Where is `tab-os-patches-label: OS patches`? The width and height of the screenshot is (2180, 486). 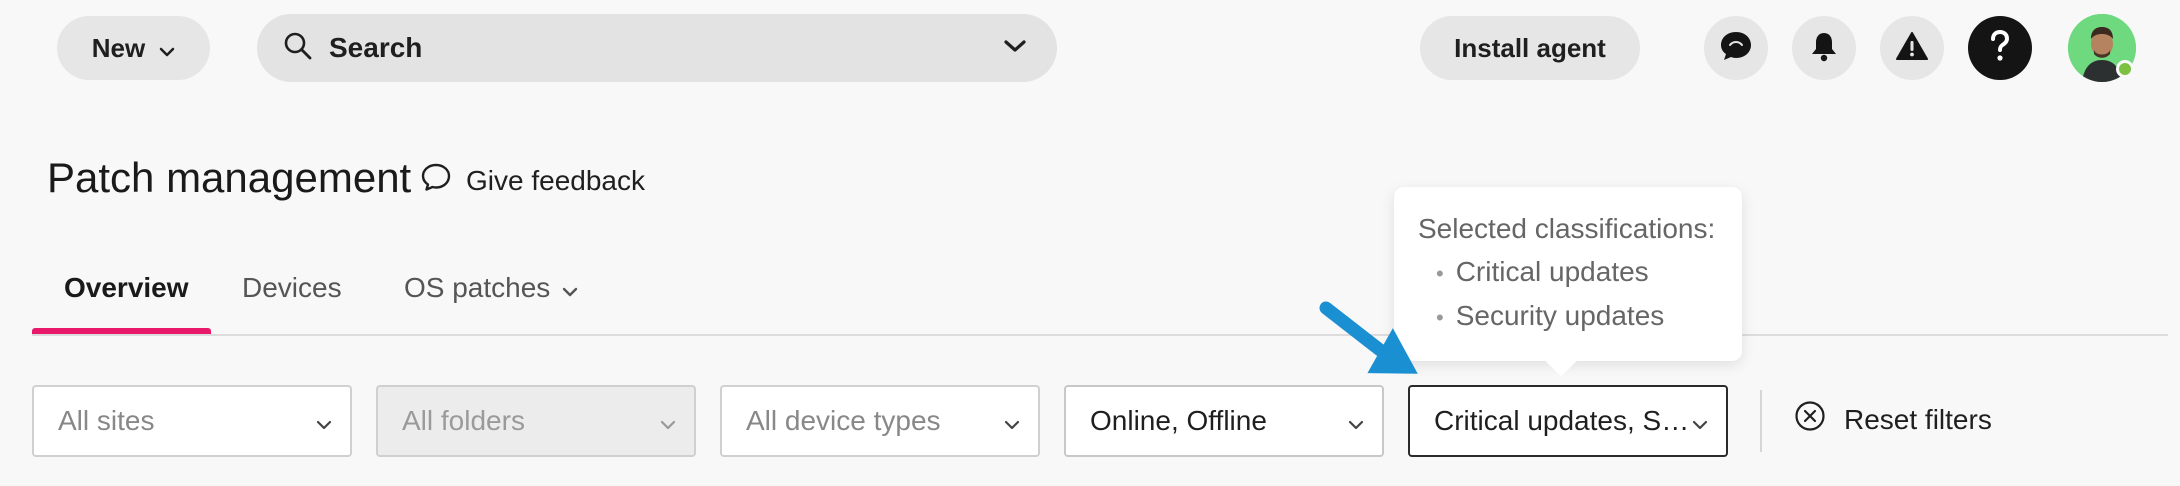
tab-os-patches-label: OS patches is located at coordinates (477, 287).